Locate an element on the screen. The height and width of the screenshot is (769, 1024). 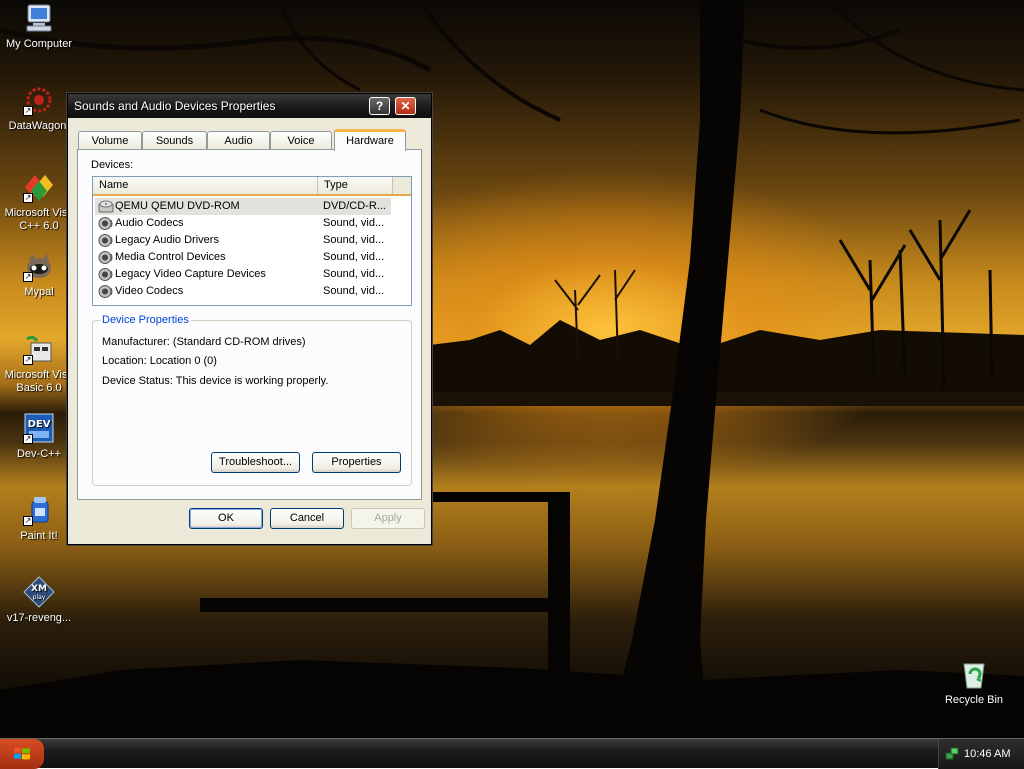
properties-button: Properties is located at coordinates (356, 462).